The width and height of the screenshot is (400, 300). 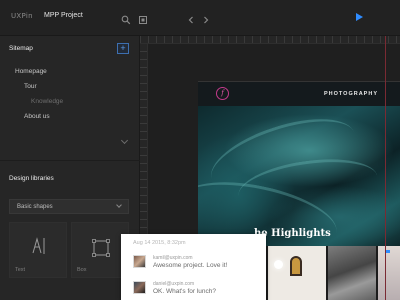 I want to click on sitemap-heading: Sitemap, so click(x=21, y=48).